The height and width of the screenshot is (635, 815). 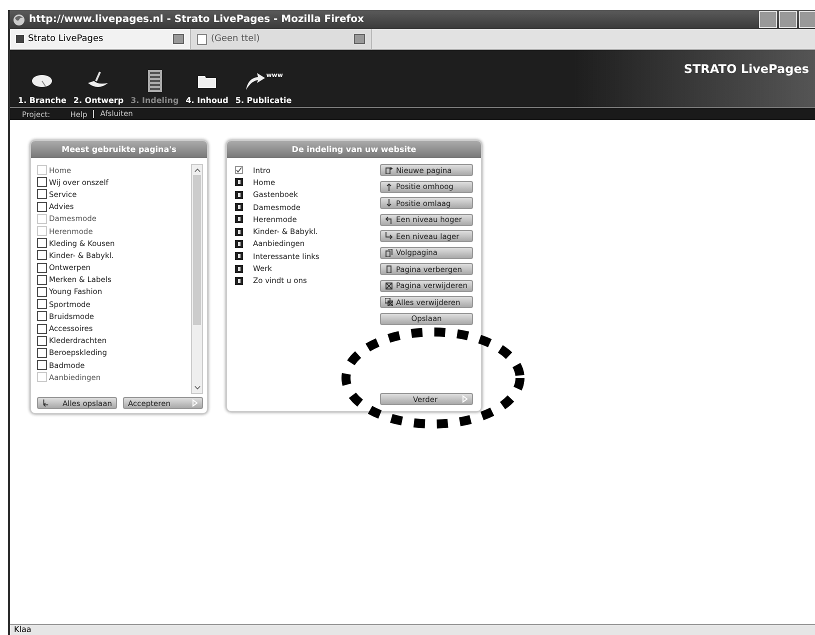 What do you see at coordinates (197, 388) in the screenshot?
I see `scroll-down-icon` at bounding box center [197, 388].